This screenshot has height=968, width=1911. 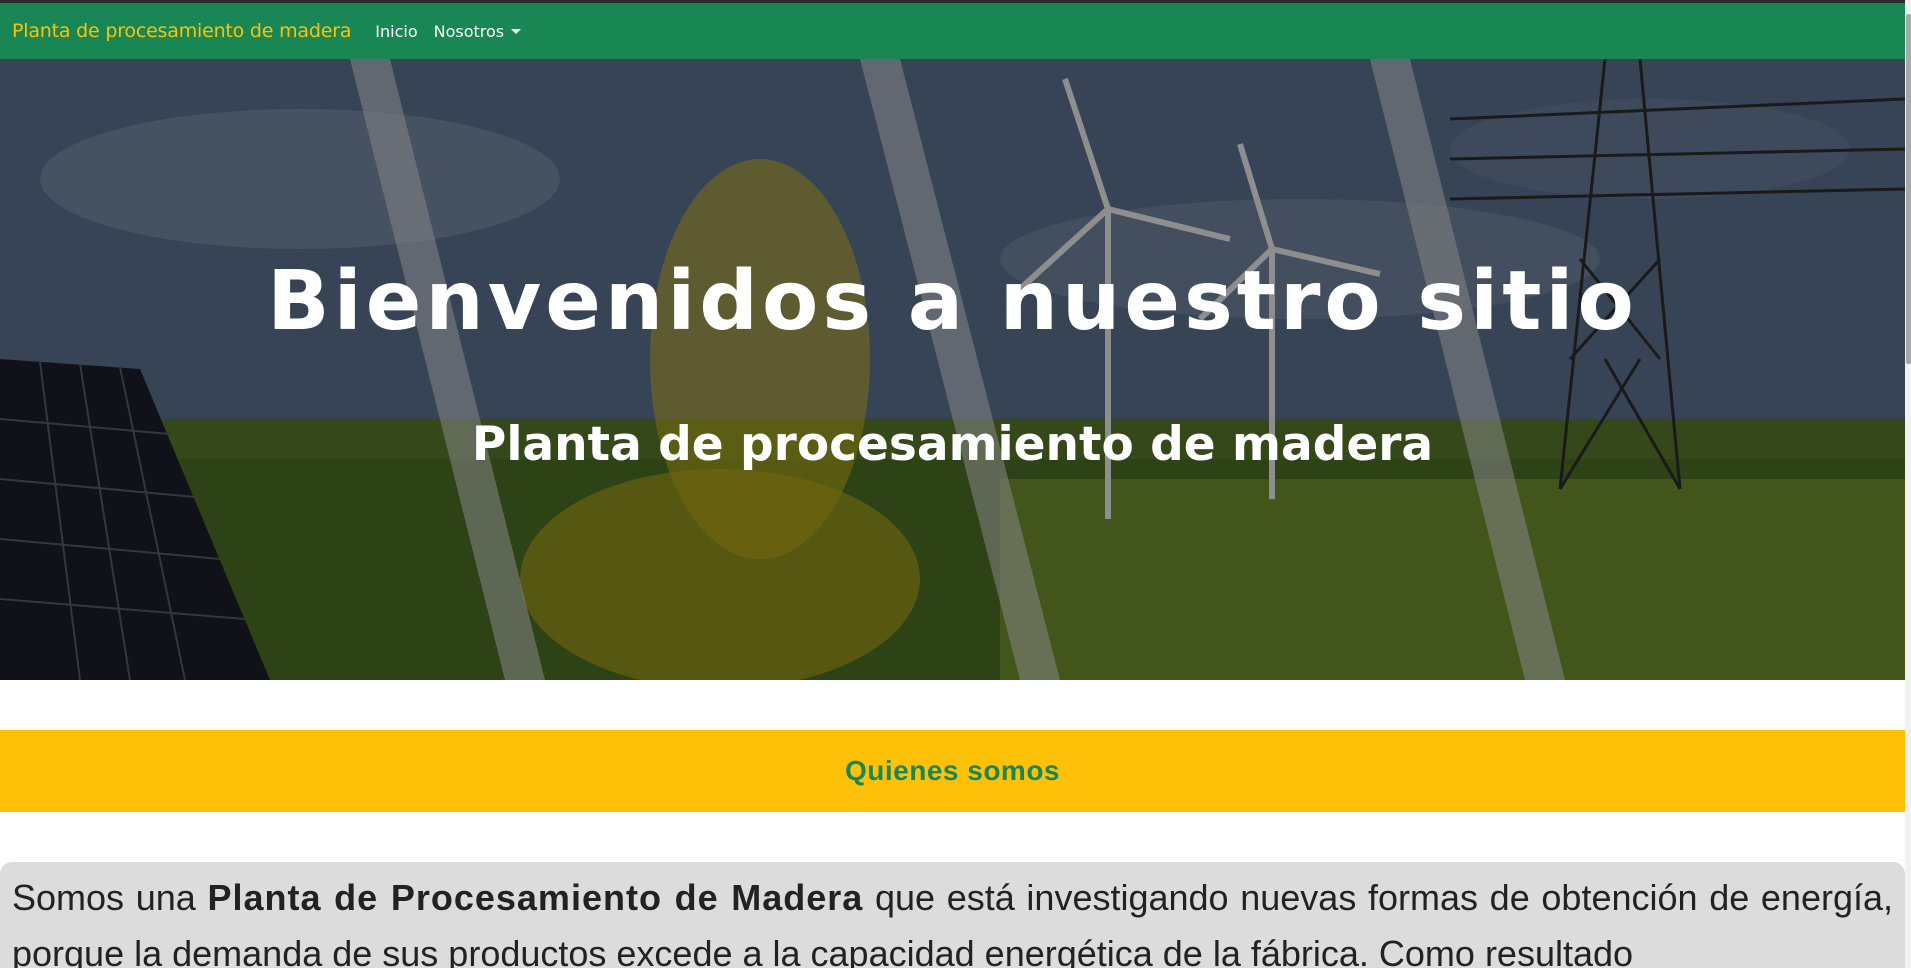 I want to click on nav-link-inicio: Inicio, so click(x=396, y=31).